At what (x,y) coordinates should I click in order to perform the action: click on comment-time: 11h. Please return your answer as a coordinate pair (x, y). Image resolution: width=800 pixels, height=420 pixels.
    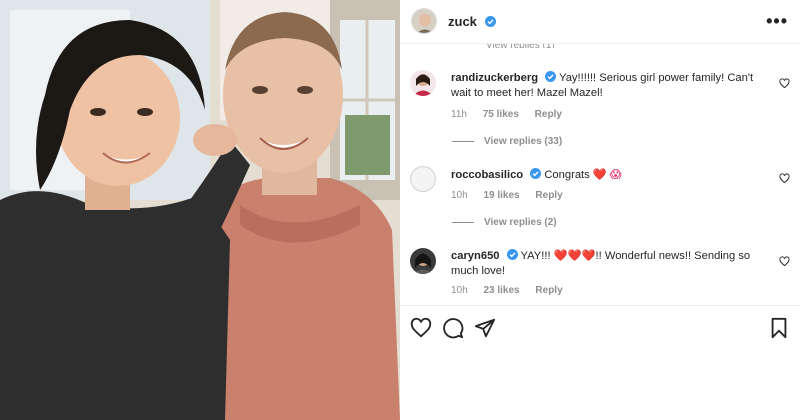
    Looking at the image, I should click on (459, 114).